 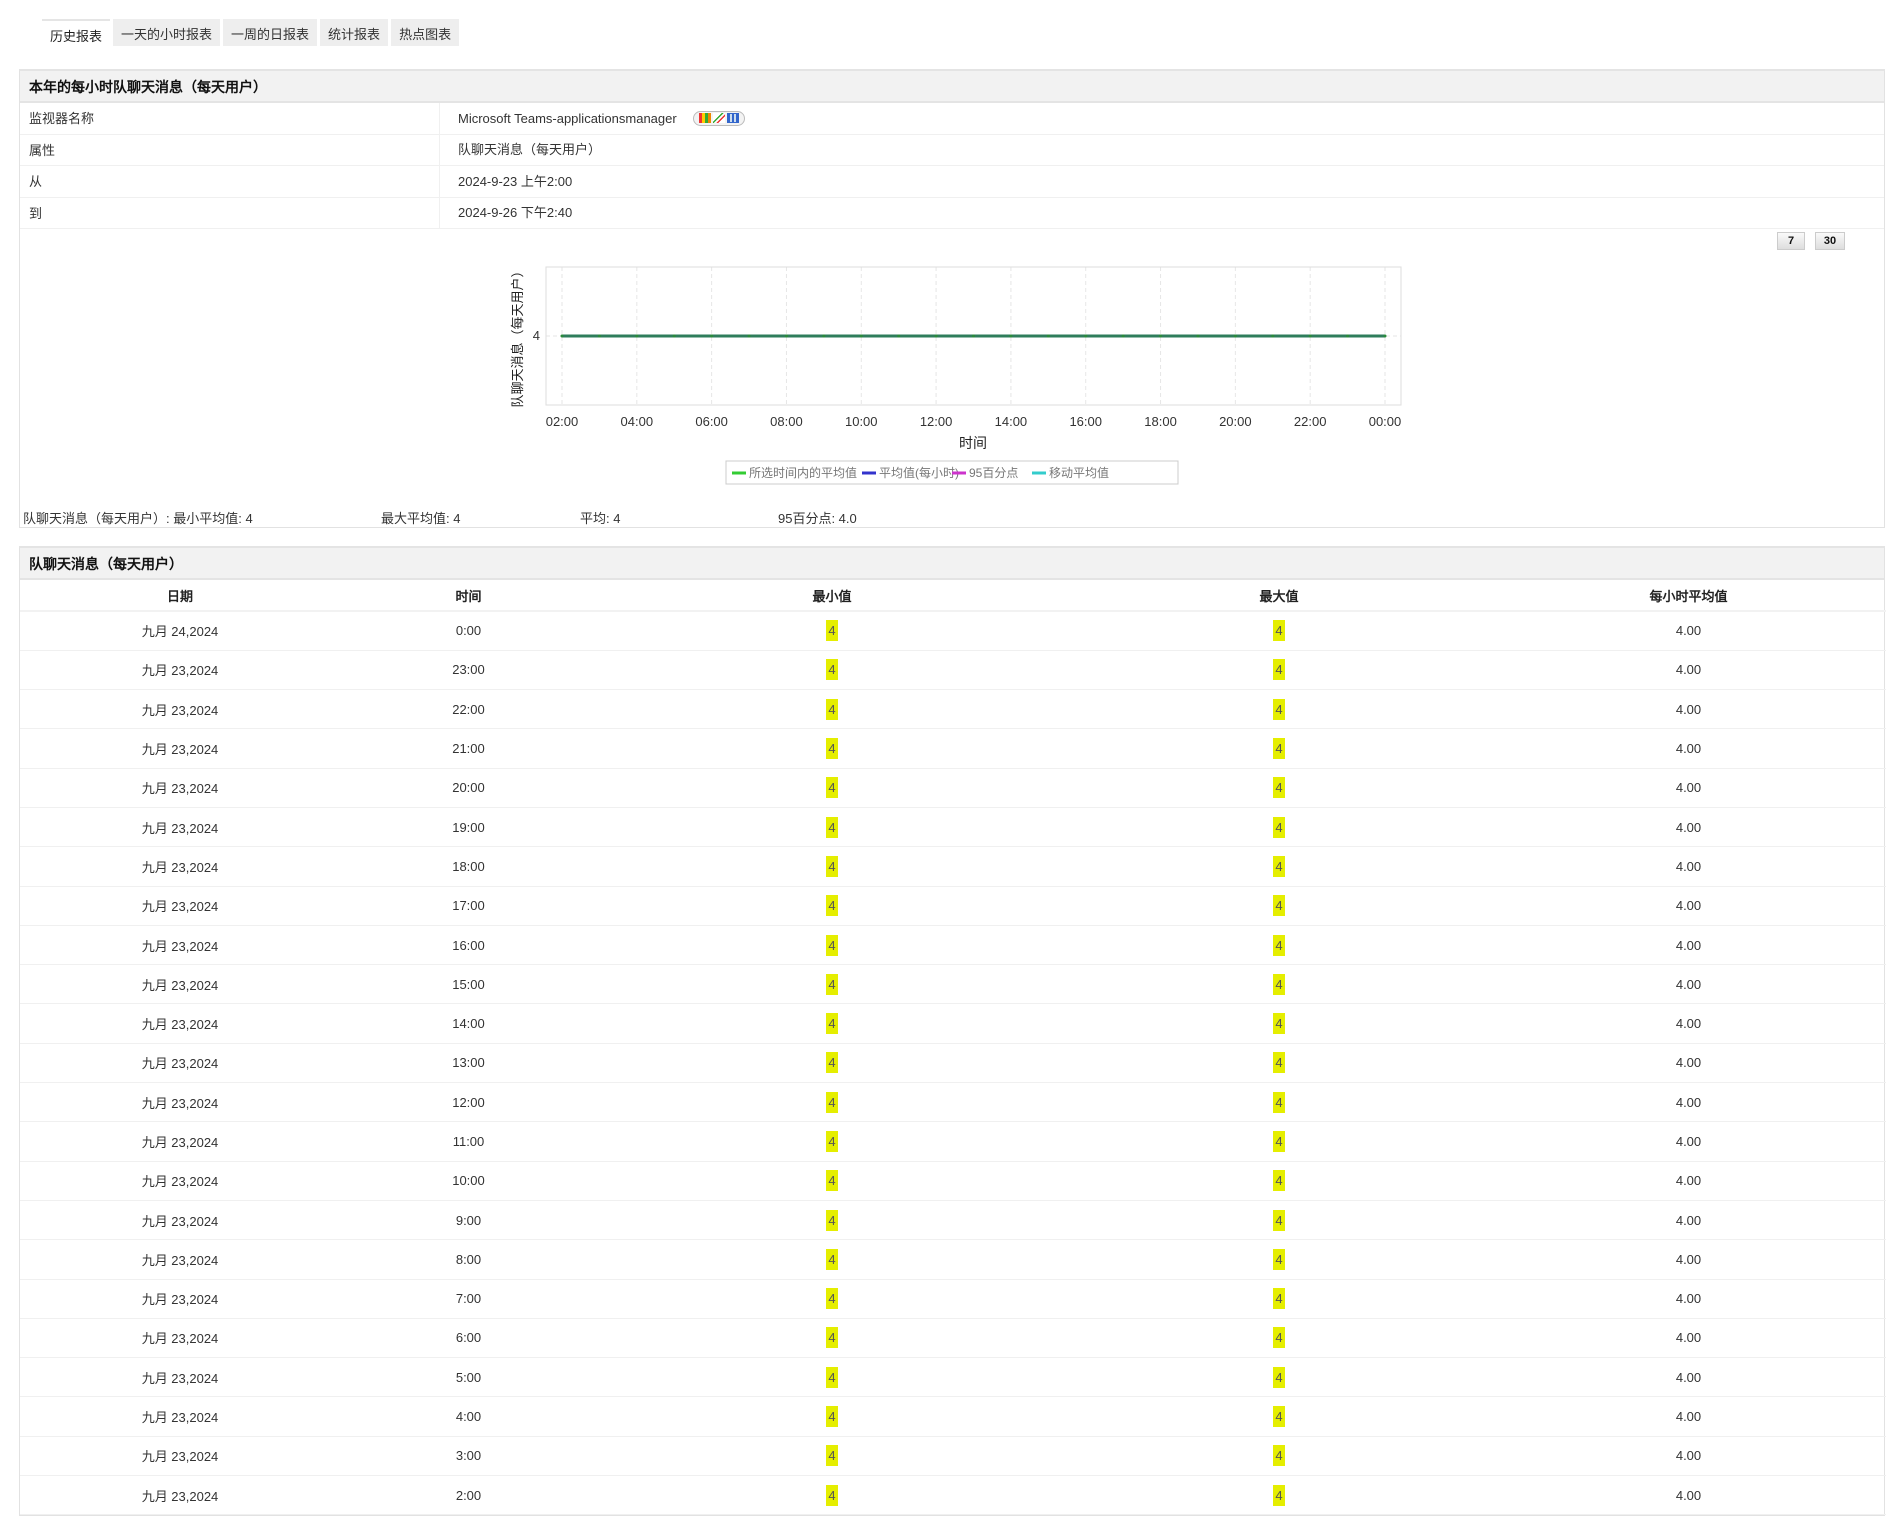 I want to click on cell-time: 5:00, so click(x=468, y=1377).